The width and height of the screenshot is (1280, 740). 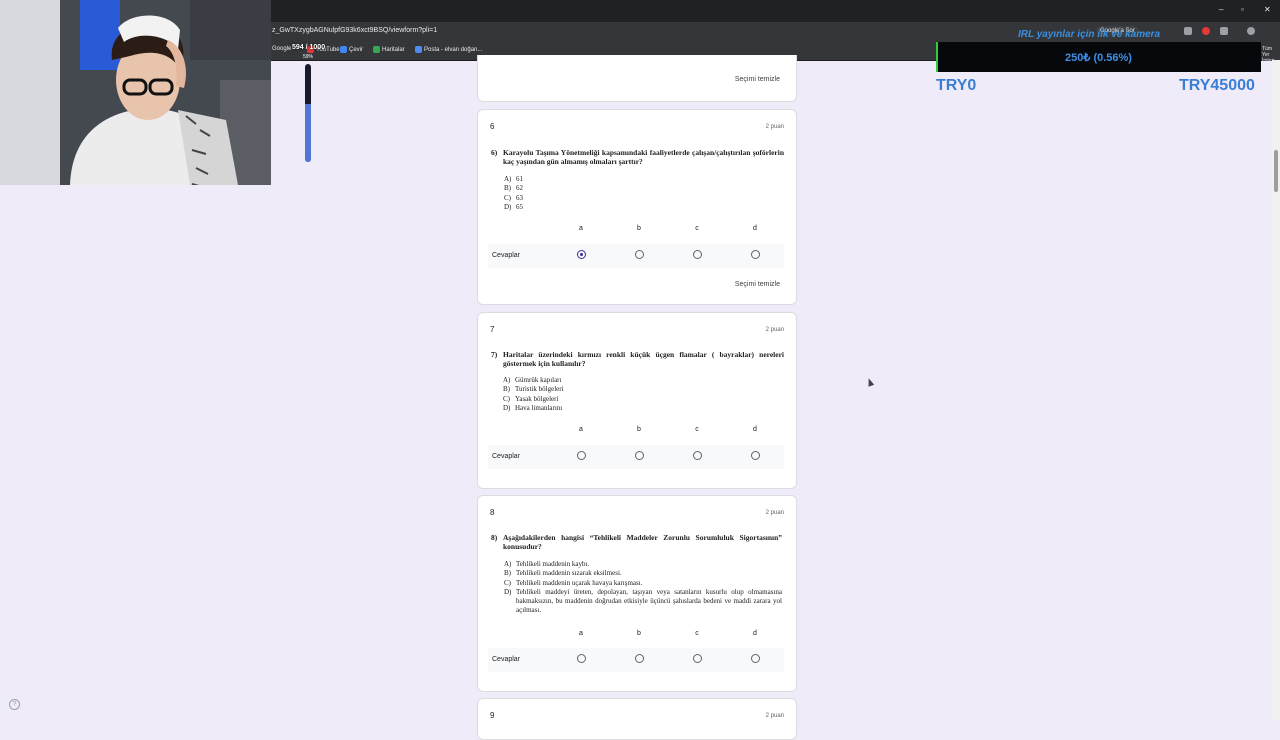 What do you see at coordinates (531, 398) in the screenshot?
I see `option-c: C) Yasak bölgeleri` at bounding box center [531, 398].